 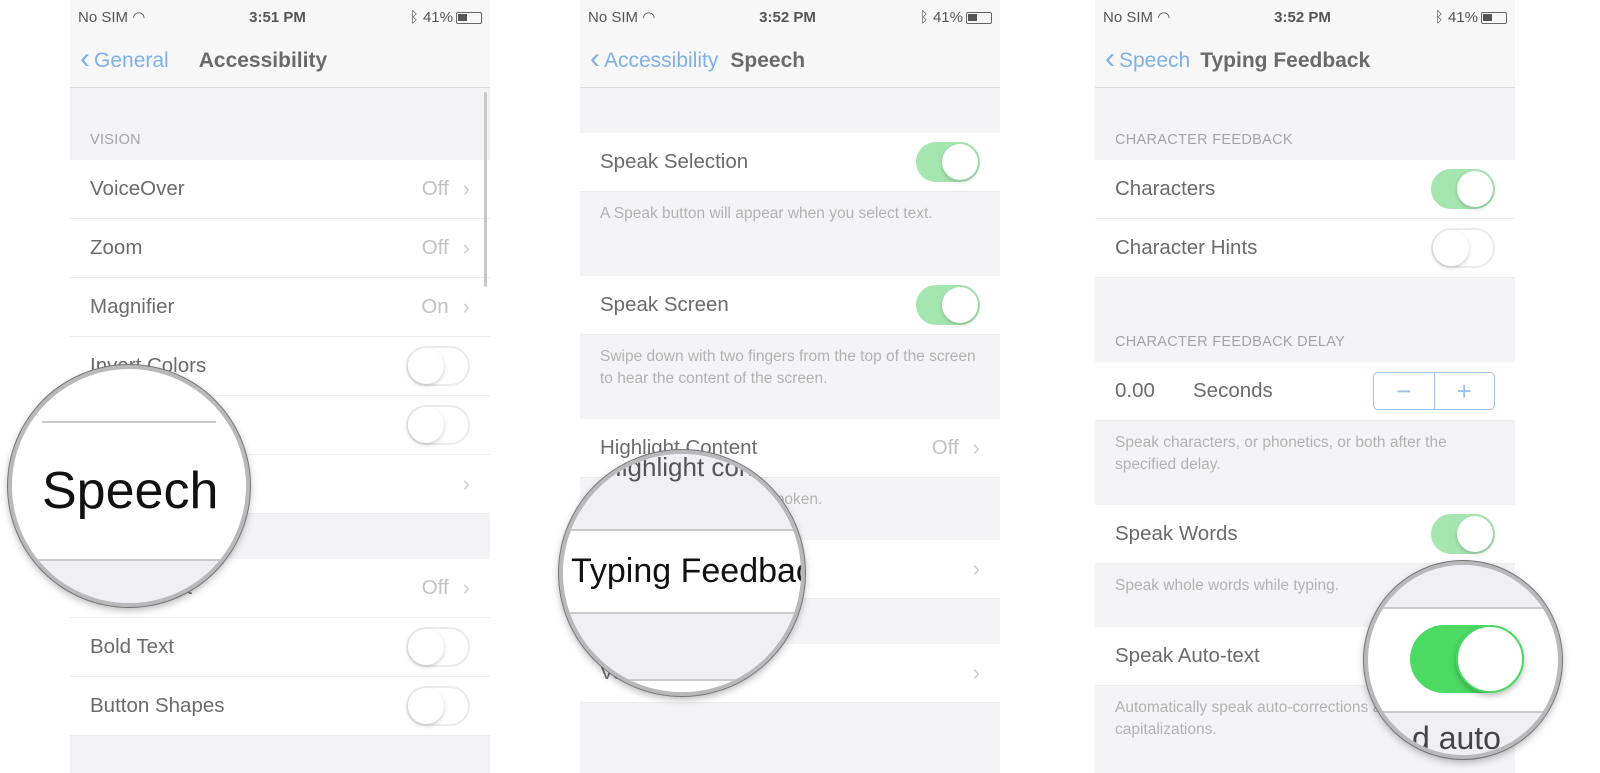 What do you see at coordinates (435, 306) in the screenshot?
I see `row-value: On` at bounding box center [435, 306].